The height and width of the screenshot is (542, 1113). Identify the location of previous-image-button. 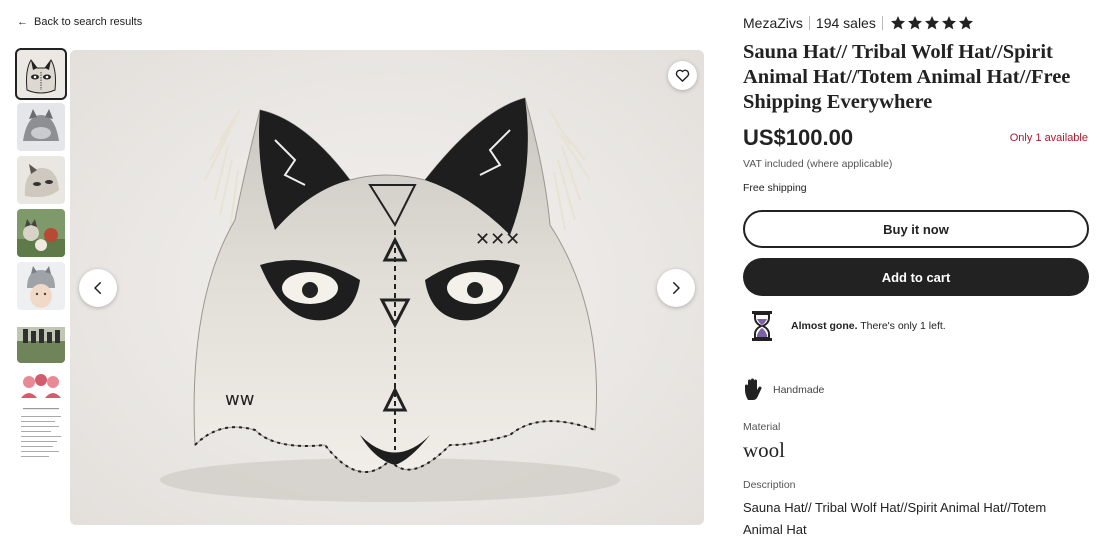
(98, 288).